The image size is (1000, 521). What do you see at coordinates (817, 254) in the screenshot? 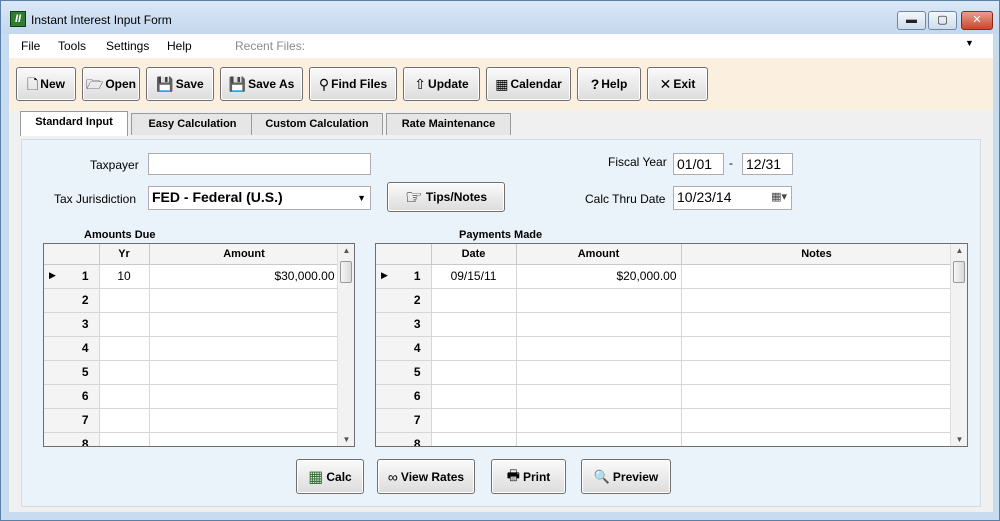
I see `column-header-notes: Notes` at bounding box center [817, 254].